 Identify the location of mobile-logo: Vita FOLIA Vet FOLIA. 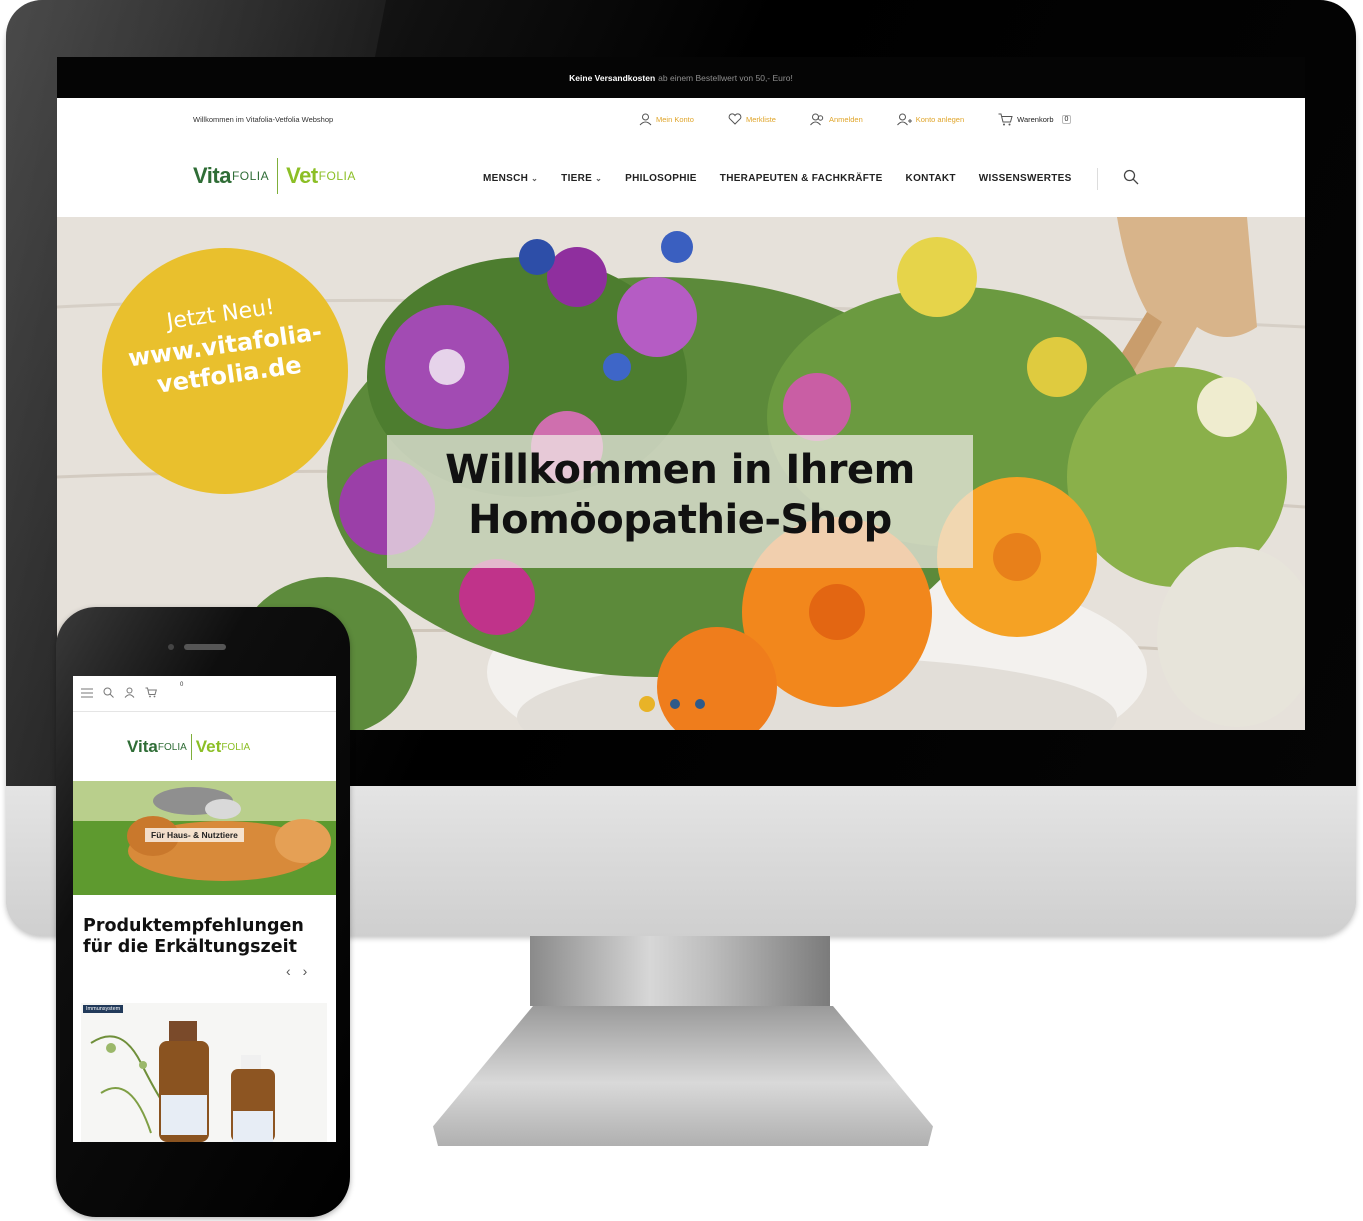
(188, 747).